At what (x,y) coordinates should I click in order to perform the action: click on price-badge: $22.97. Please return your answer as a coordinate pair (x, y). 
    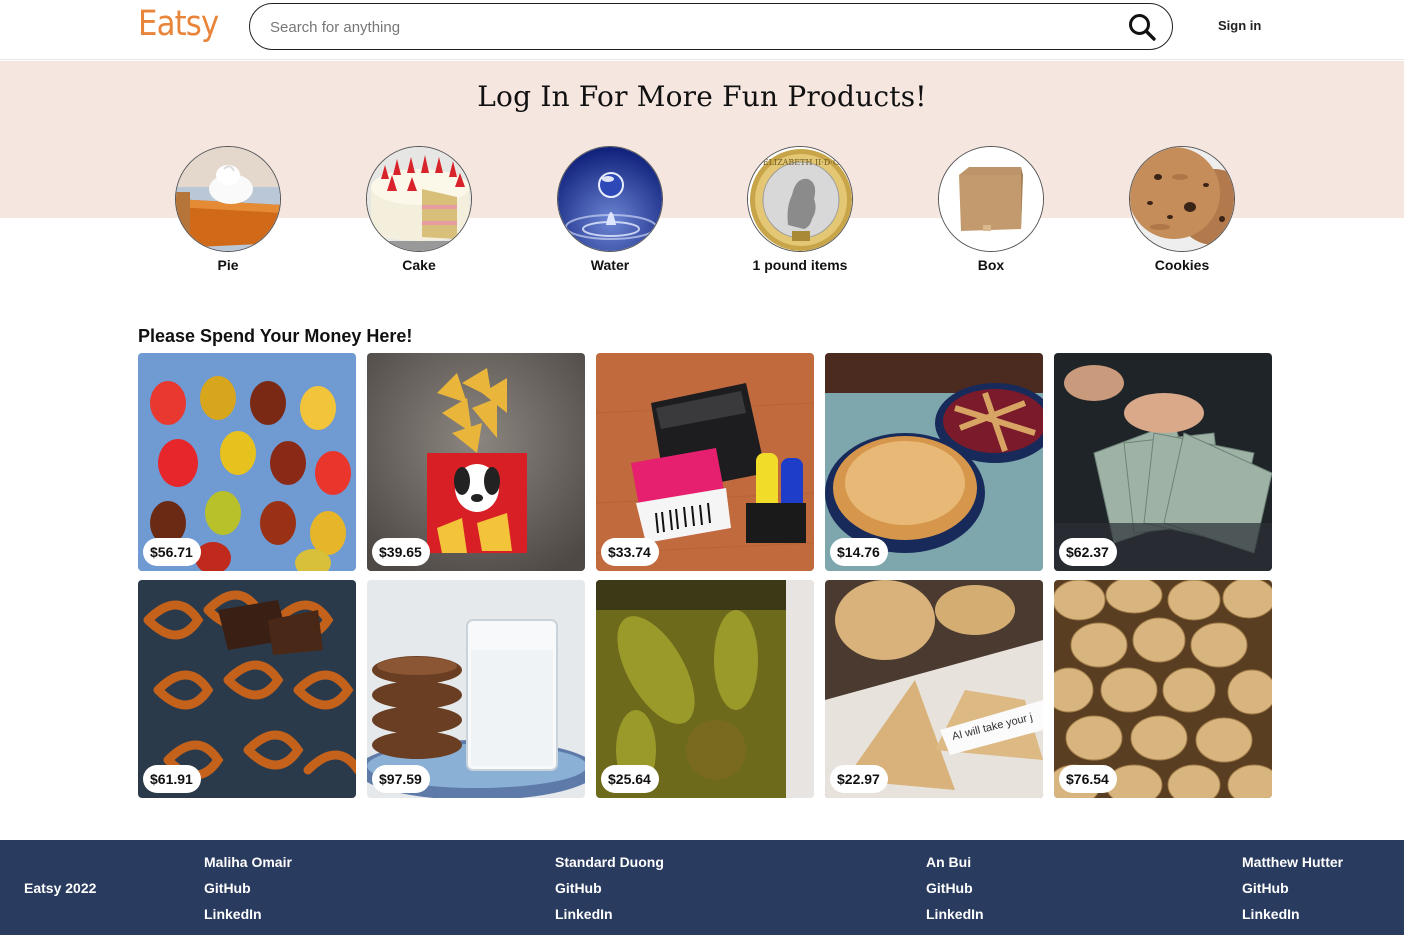
    Looking at the image, I should click on (859, 779).